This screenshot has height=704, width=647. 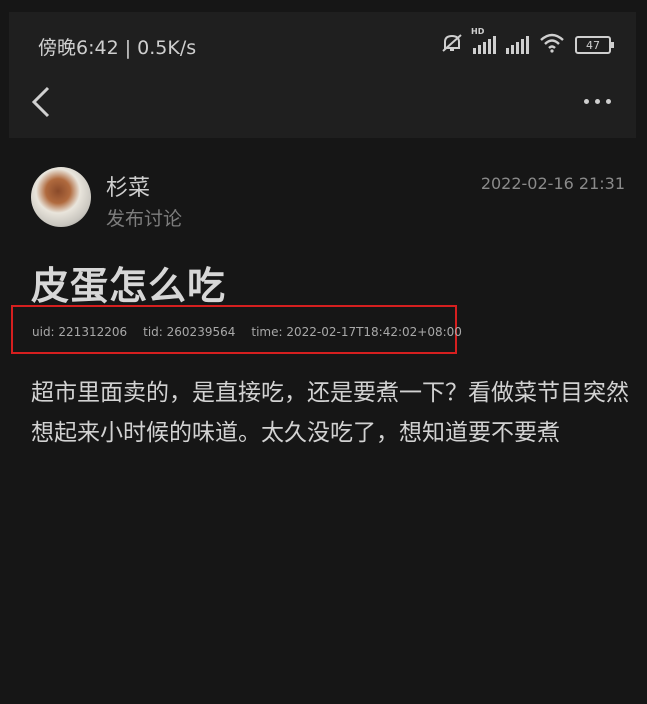 I want to click on meta-uid: uid: 221312206, so click(x=80, y=332).